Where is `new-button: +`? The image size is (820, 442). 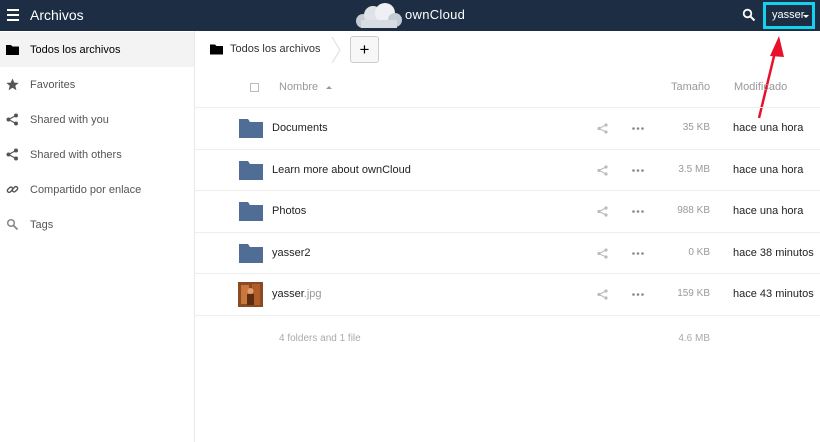
new-button: + is located at coordinates (364, 49).